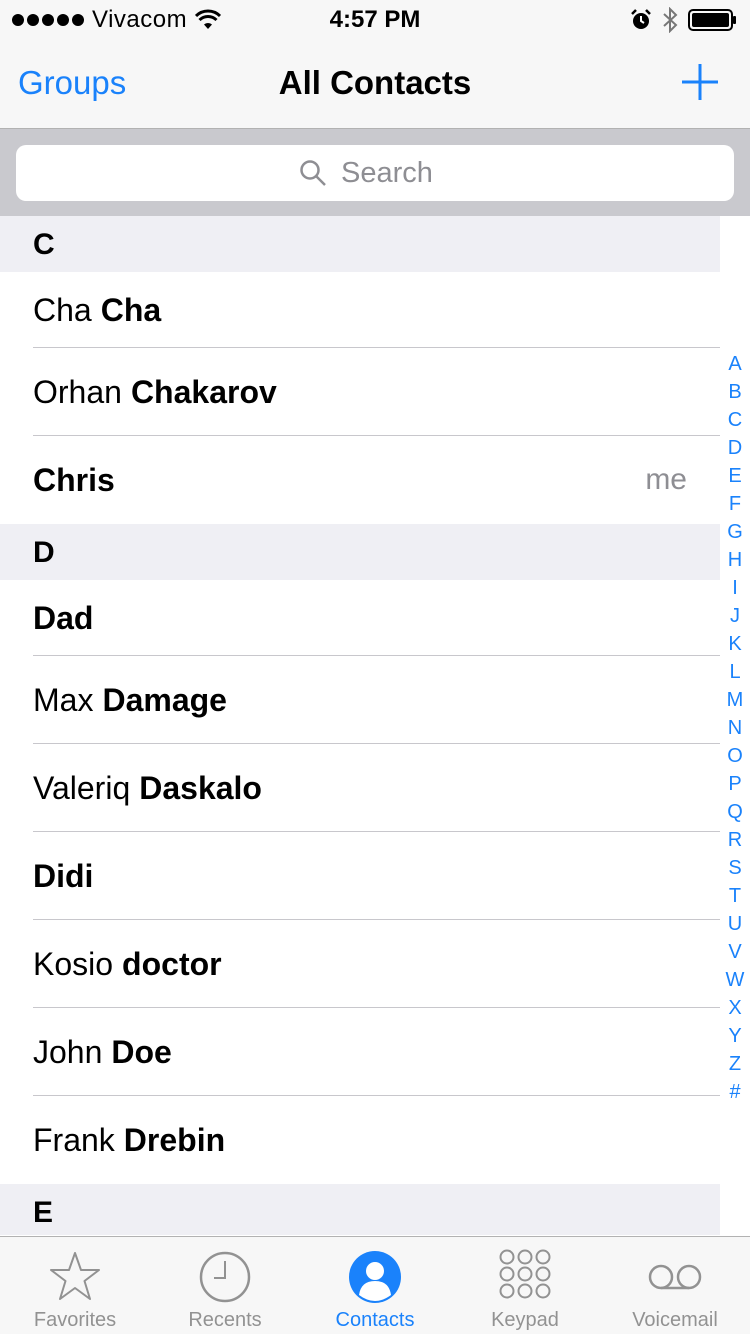 The image size is (750, 1334). Describe the element at coordinates (360, 392) in the screenshot. I see `contact-row: Orhan Chakarov` at that location.